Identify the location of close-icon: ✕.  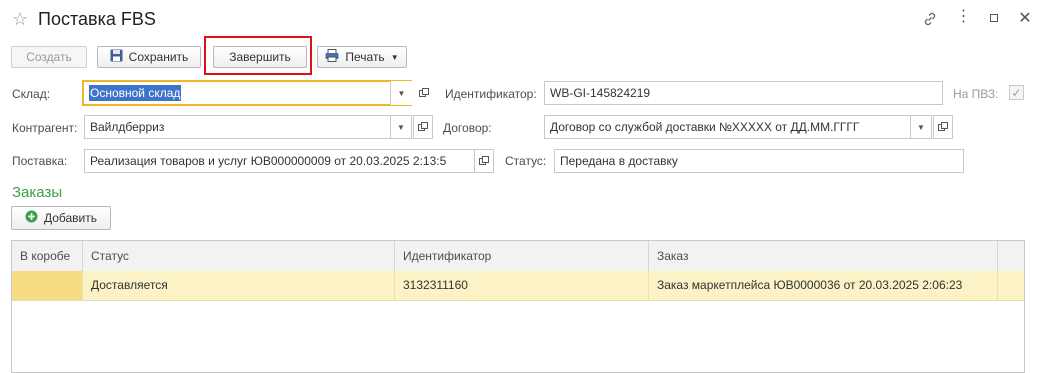
(1025, 19).